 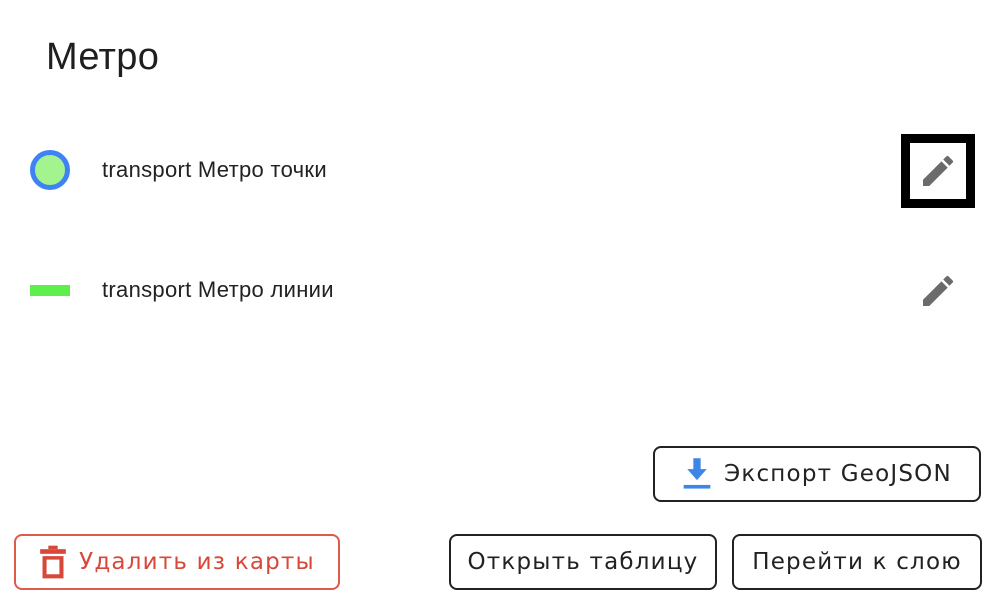 What do you see at coordinates (50, 290) in the screenshot?
I see `line-legend-icon` at bounding box center [50, 290].